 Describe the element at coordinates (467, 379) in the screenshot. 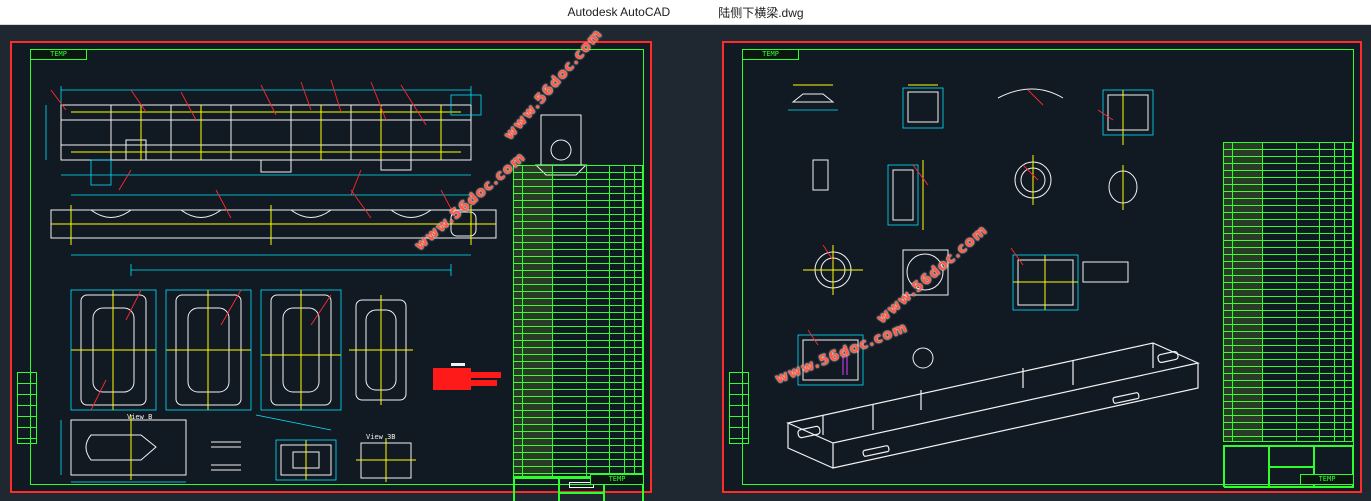

I see `red-fill-block` at that location.